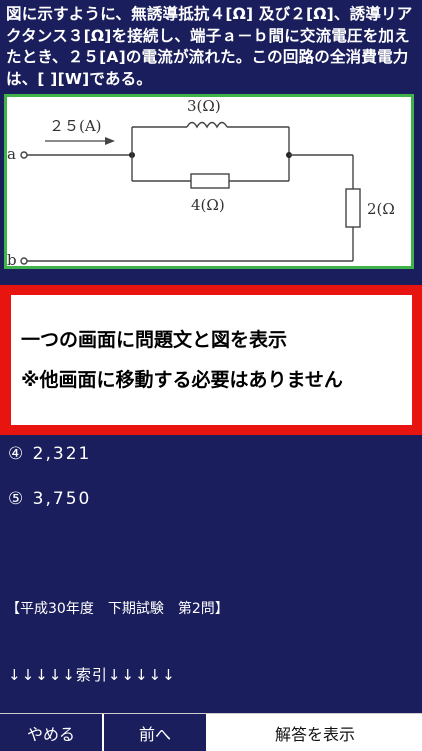  Describe the element at coordinates (353, 208) in the screenshot. I see `resistor-series-icon` at that location.